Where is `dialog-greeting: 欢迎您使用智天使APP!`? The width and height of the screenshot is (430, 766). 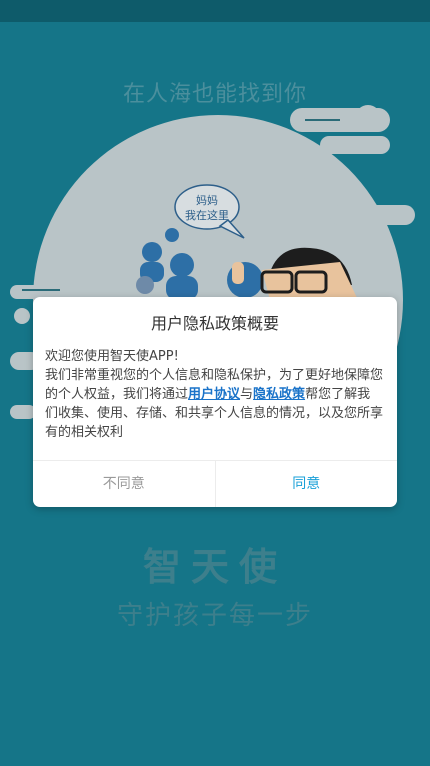 dialog-greeting: 欢迎您使用智天使APP! is located at coordinates (112, 356).